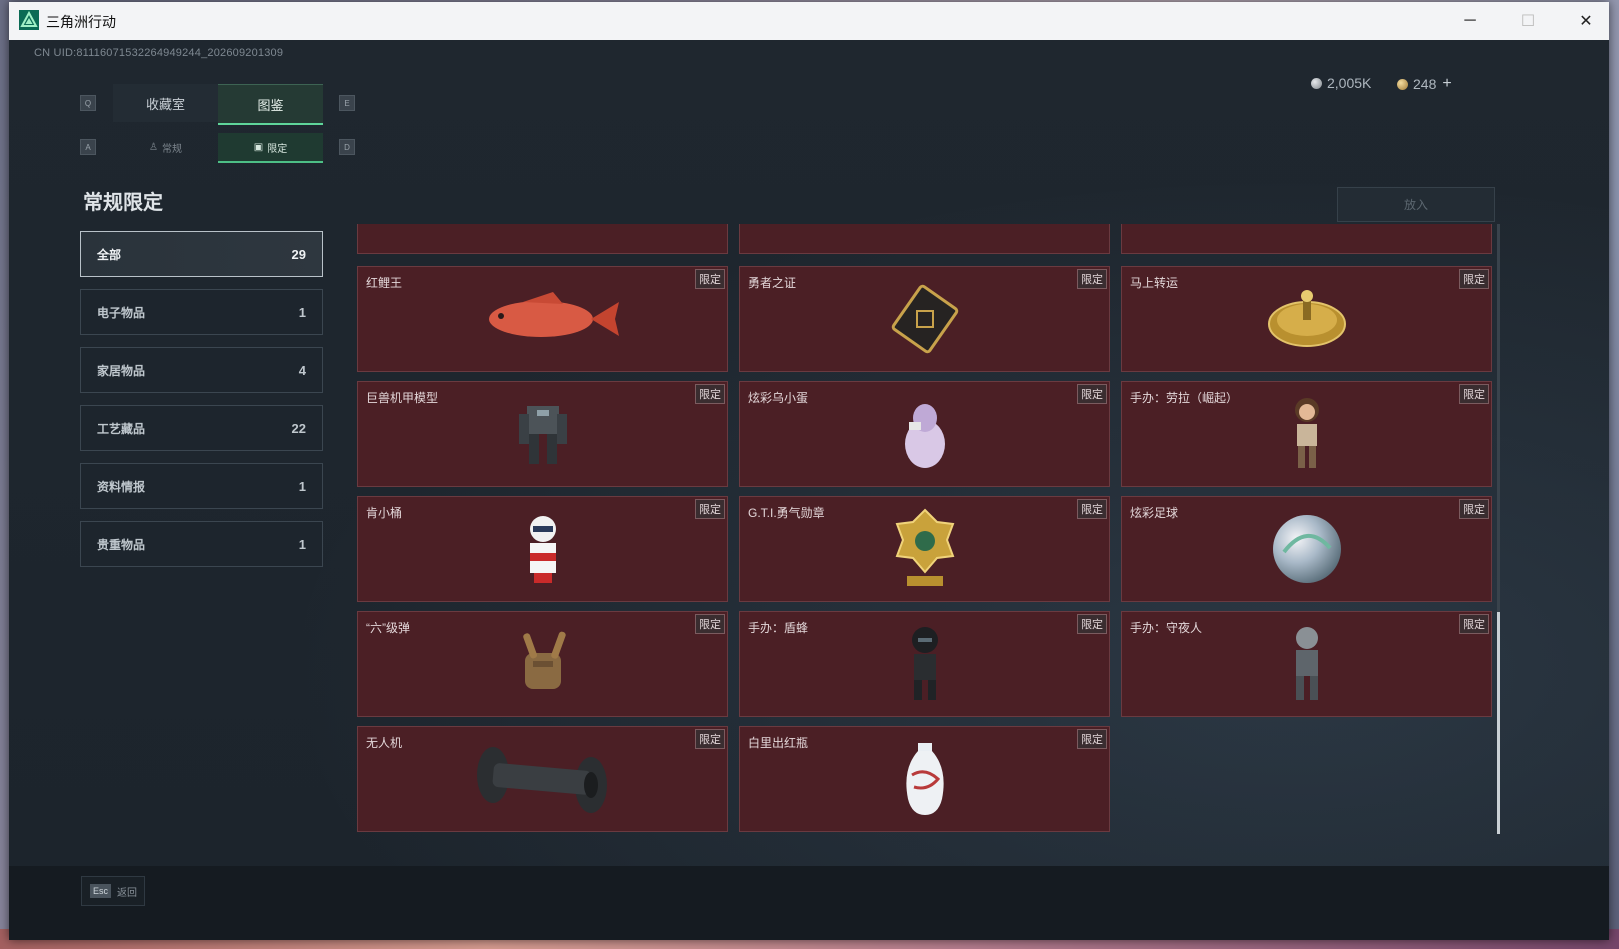 The image size is (1619, 949). I want to click on category-label: 工艺藏品, so click(121, 428).